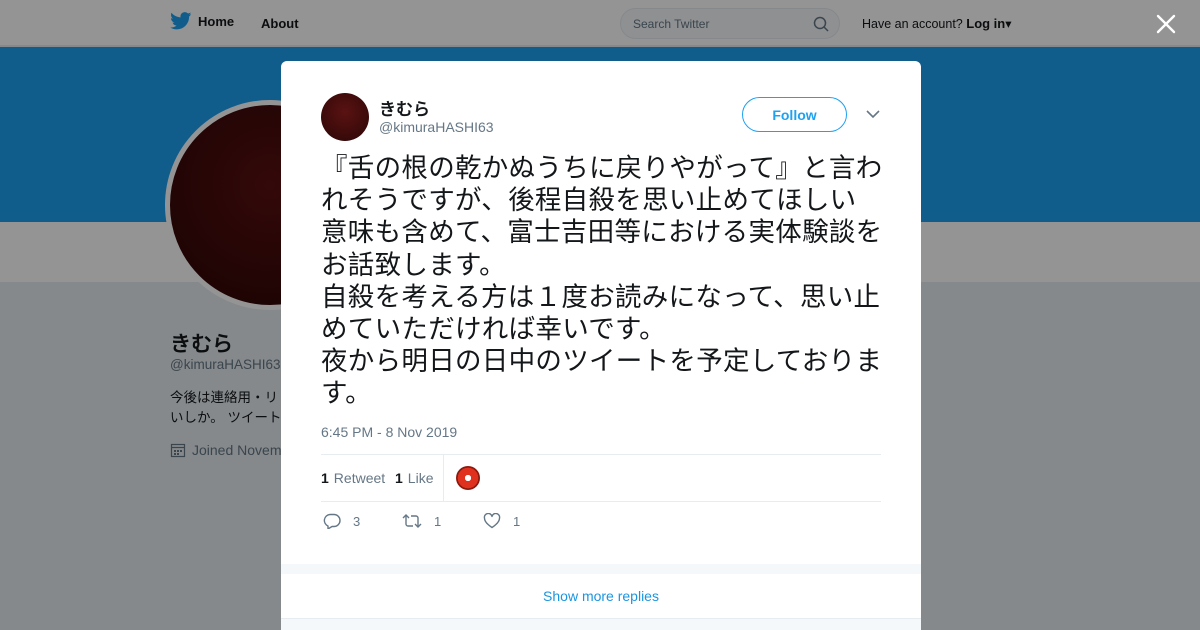 The width and height of the screenshot is (1200, 630). Describe the element at coordinates (399, 478) in the screenshot. I see `like-count: 1` at that location.